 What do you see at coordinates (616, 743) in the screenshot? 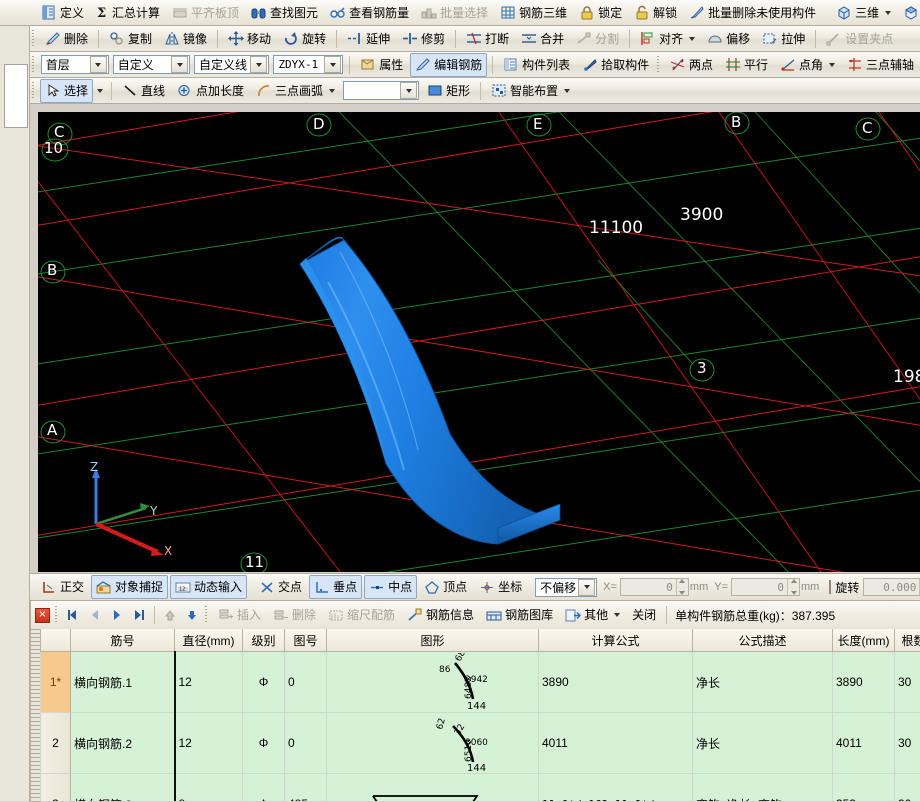
I see `cell-formula: 4011` at bounding box center [616, 743].